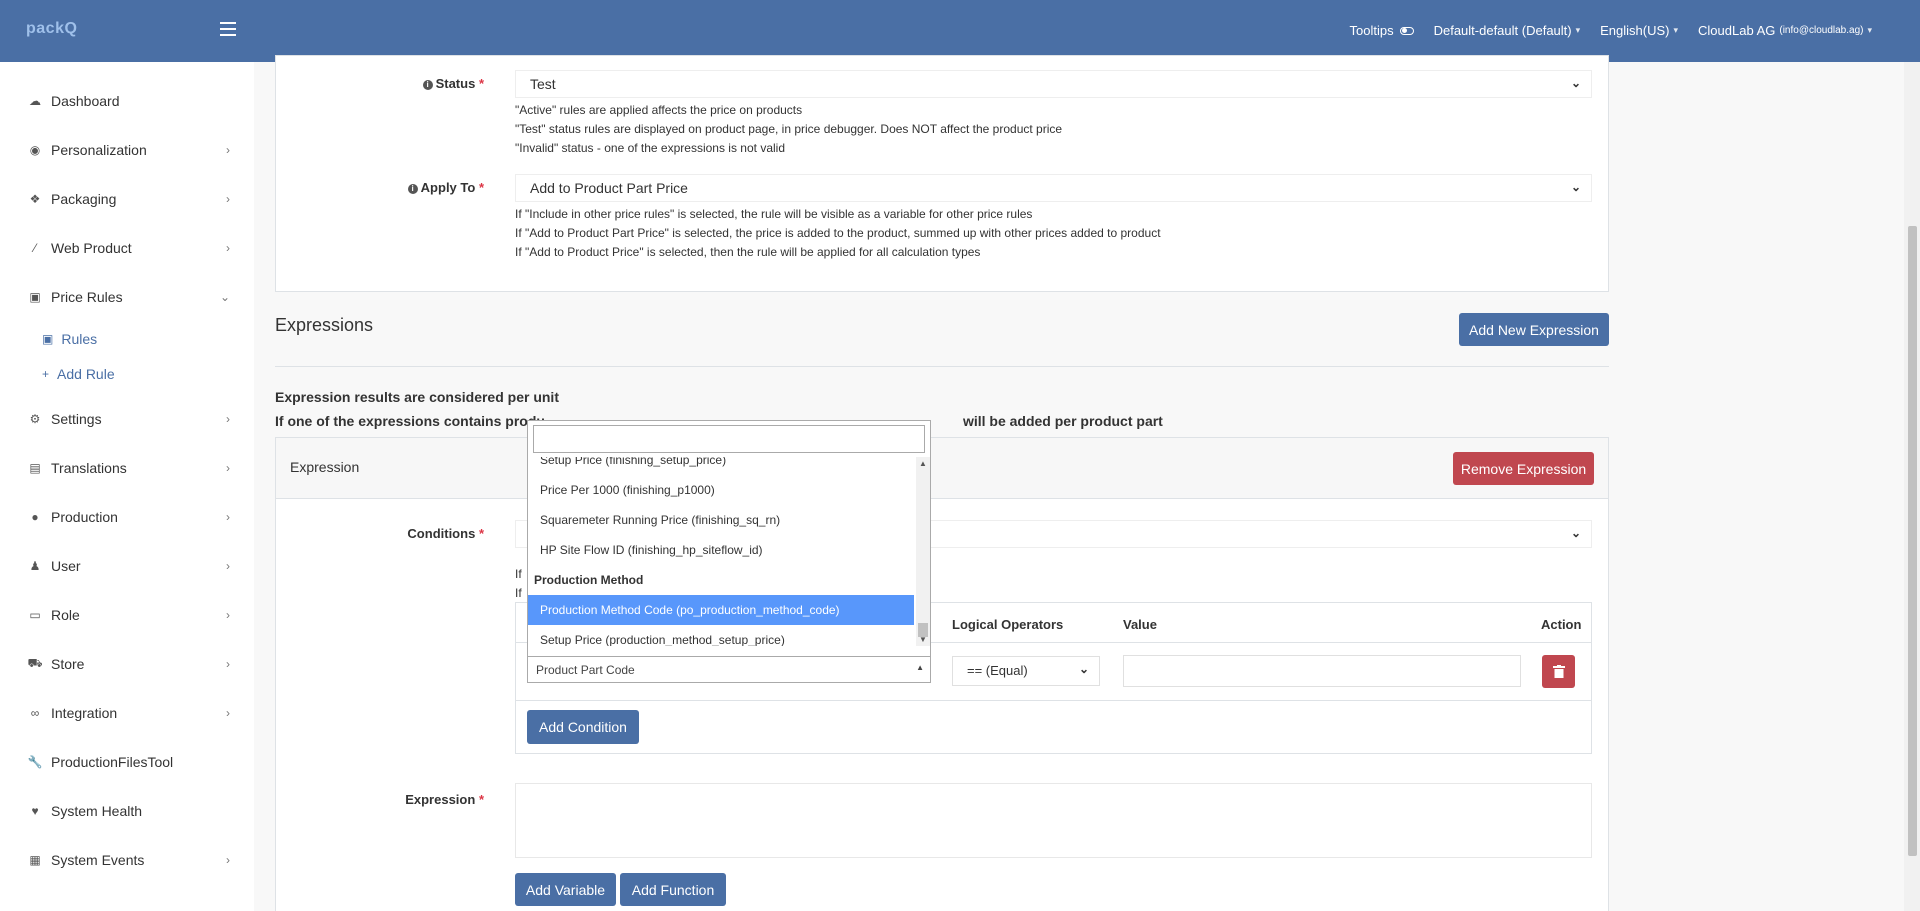 The image size is (1920, 911). What do you see at coordinates (1785, 30) in the screenshot?
I see `account-menu: CloudLab AG (info@cloudlab.ag) ▾` at bounding box center [1785, 30].